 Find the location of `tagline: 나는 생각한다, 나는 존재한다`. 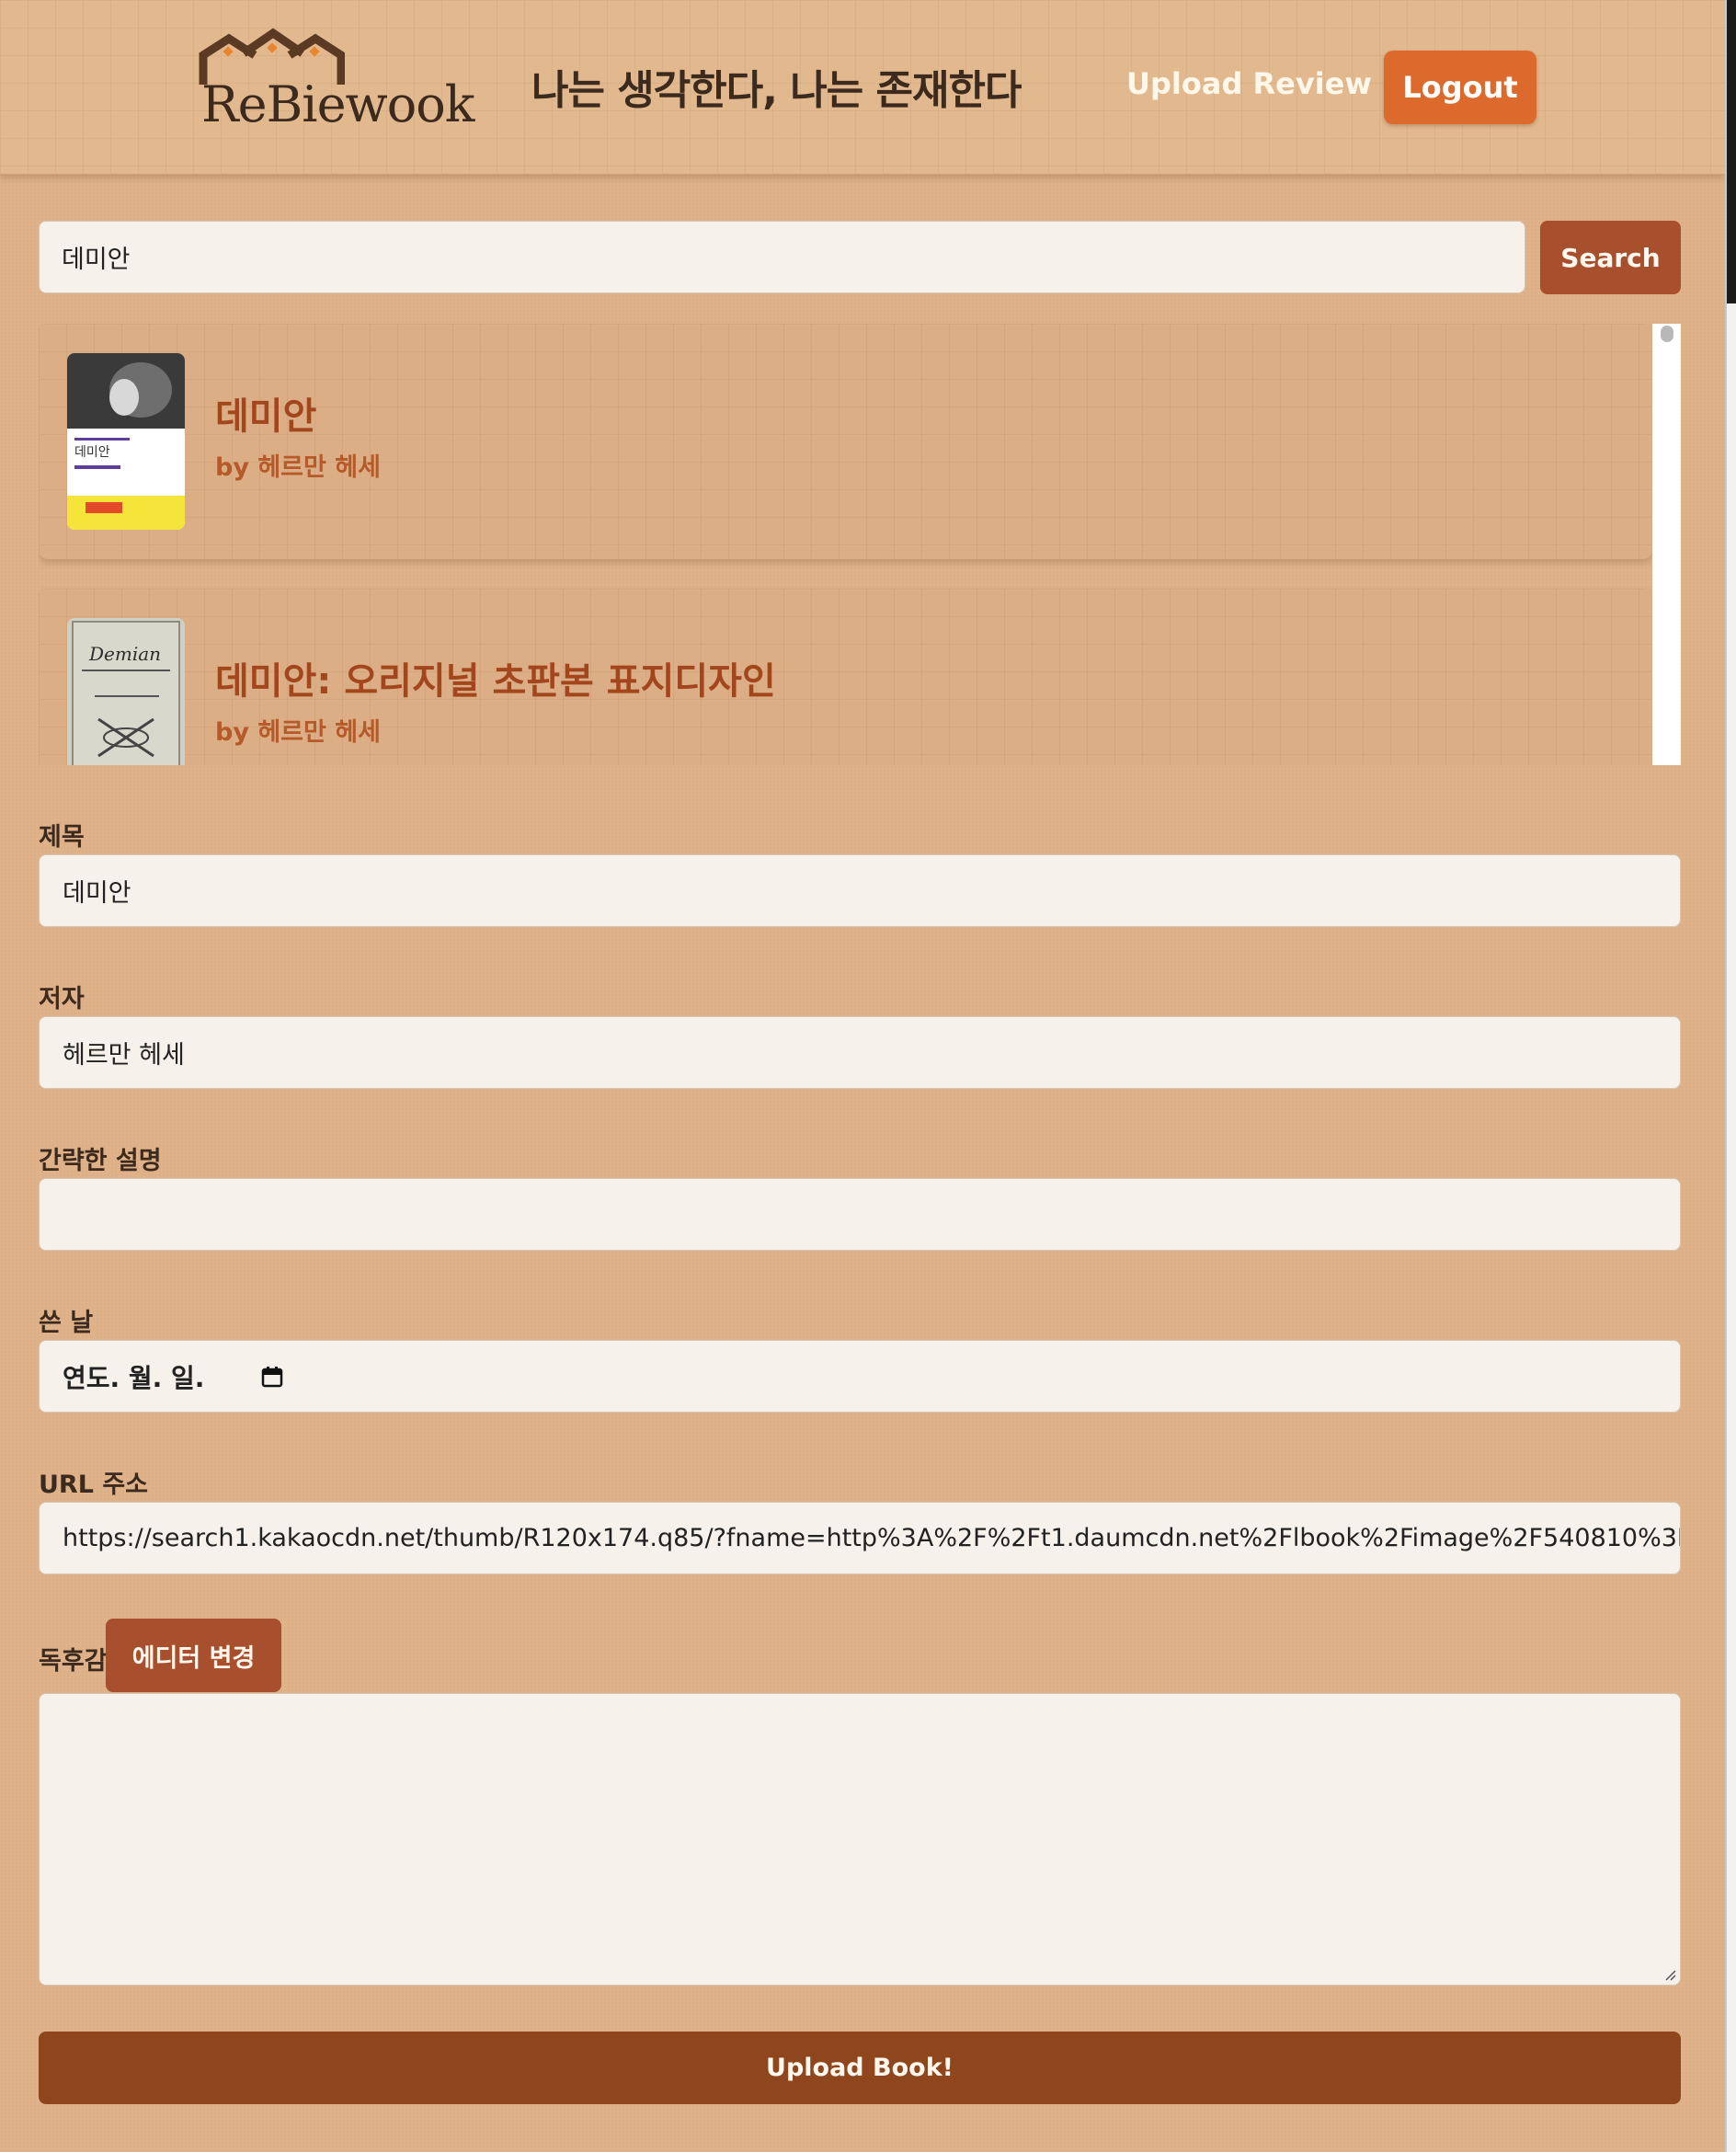

tagline: 나는 생각한다, 나는 존재한다 is located at coordinates (776, 90).